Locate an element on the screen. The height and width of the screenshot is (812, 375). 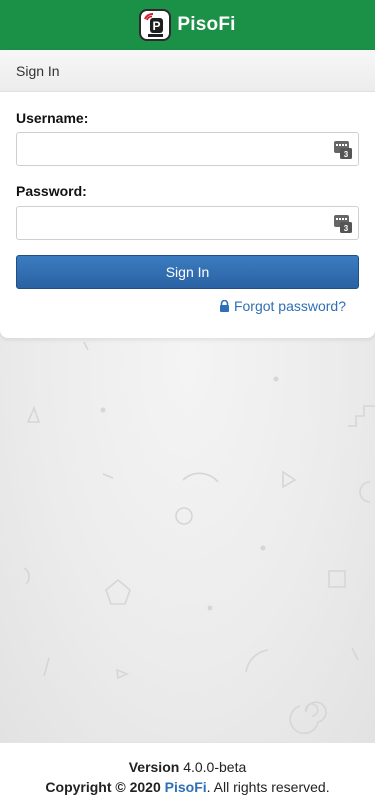
sign-in-button: Sign In is located at coordinates (187, 272).